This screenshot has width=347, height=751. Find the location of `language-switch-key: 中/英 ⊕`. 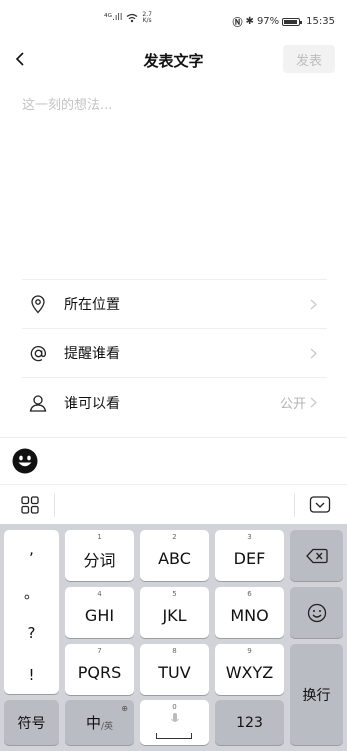

language-switch-key: 中/英 ⊕ is located at coordinates (99, 722).